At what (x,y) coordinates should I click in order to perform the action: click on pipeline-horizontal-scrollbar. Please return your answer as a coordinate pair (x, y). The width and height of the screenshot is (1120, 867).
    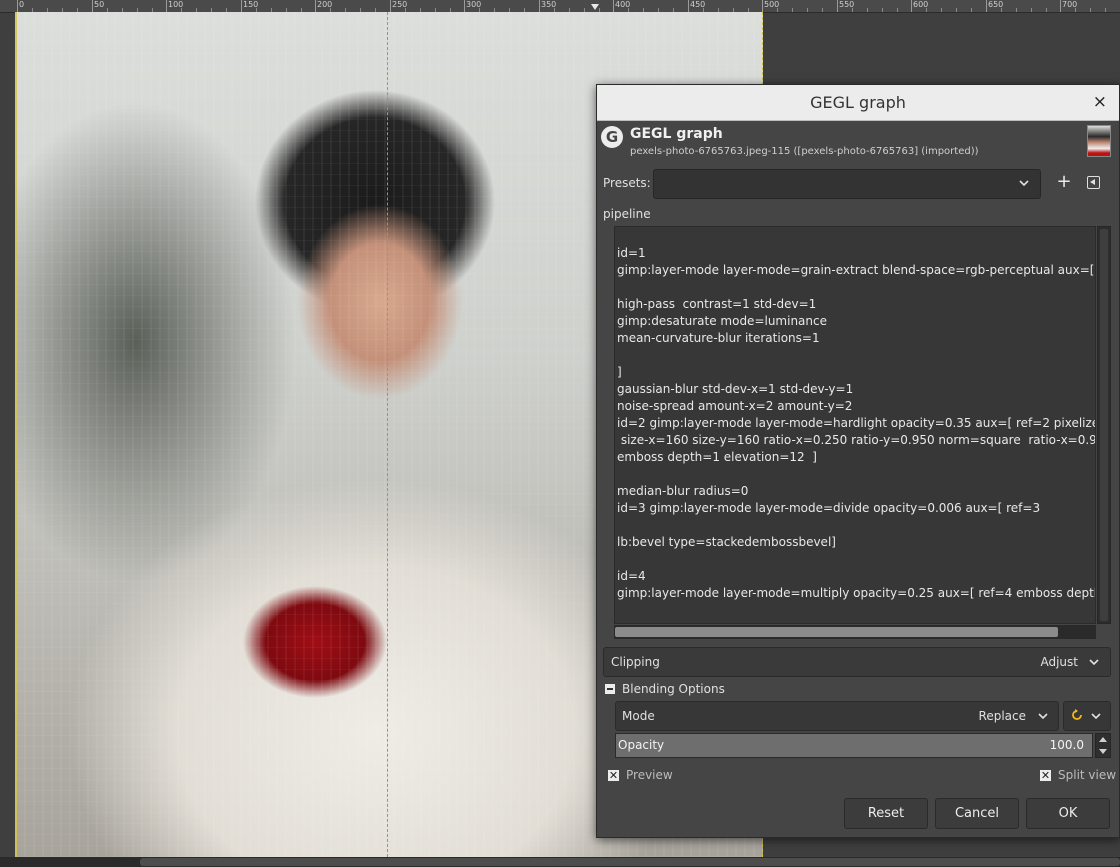
    Looking at the image, I should click on (855, 632).